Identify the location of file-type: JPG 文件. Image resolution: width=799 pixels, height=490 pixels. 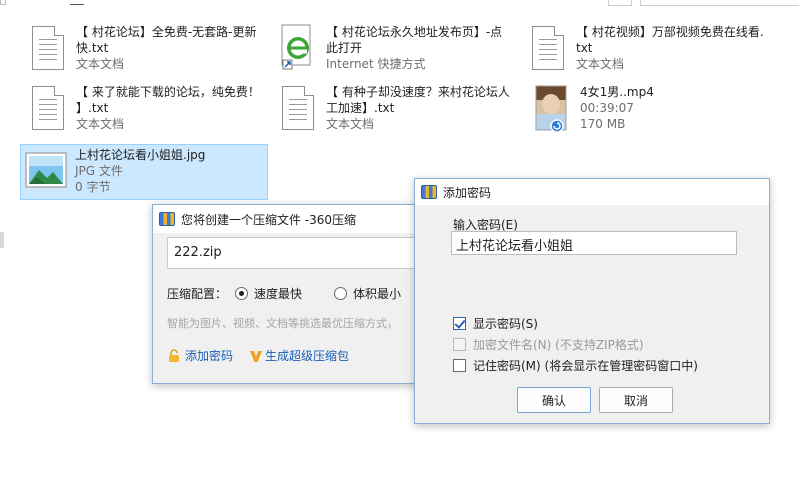
(99, 171).